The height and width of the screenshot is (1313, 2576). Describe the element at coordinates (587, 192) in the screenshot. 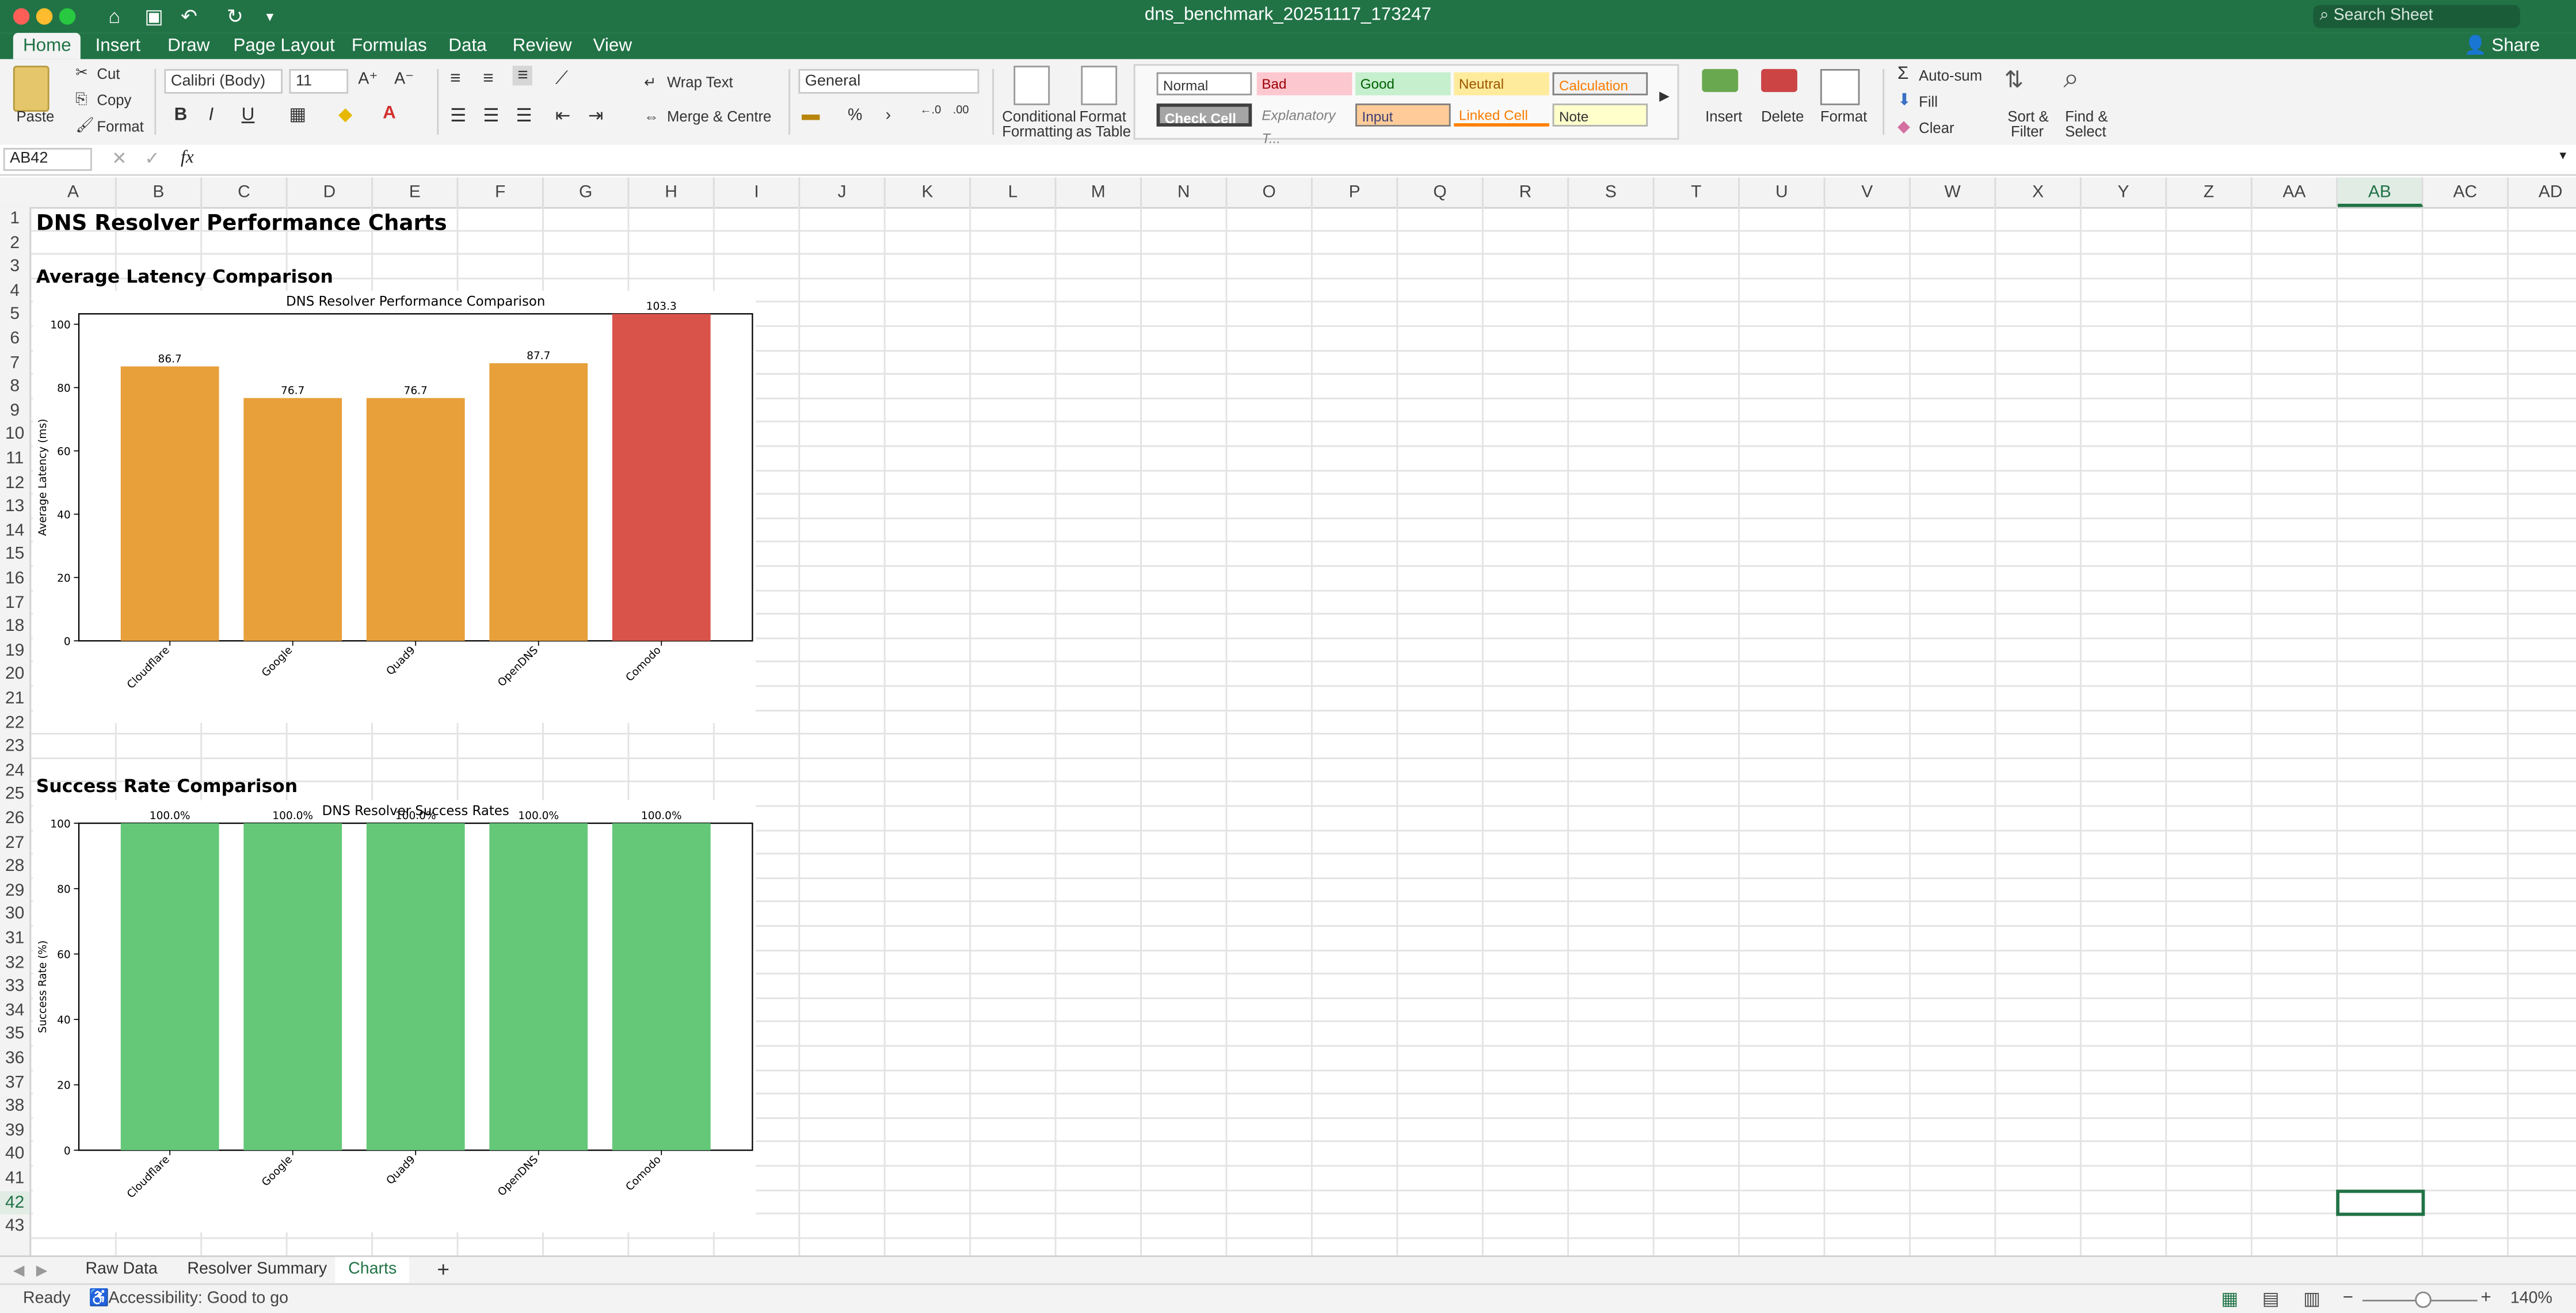

I see `column-header-g: G` at that location.